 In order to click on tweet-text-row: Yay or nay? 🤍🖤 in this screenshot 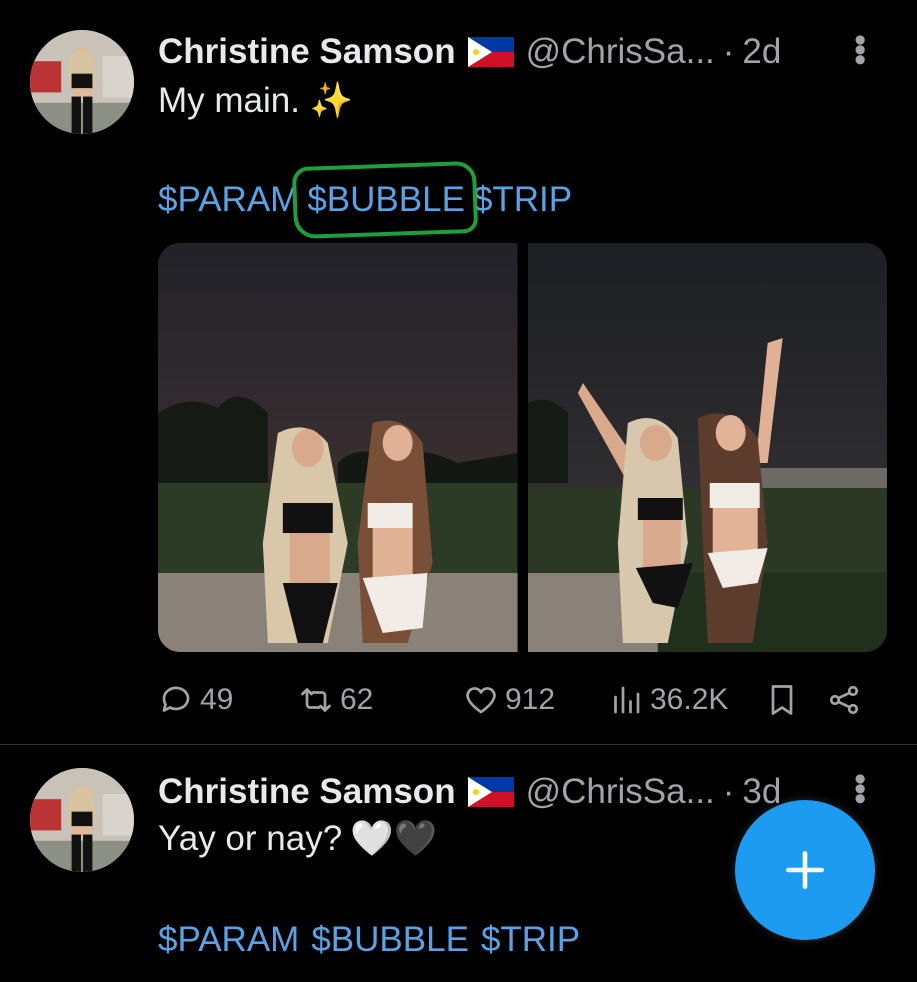, I will do `click(297, 838)`.